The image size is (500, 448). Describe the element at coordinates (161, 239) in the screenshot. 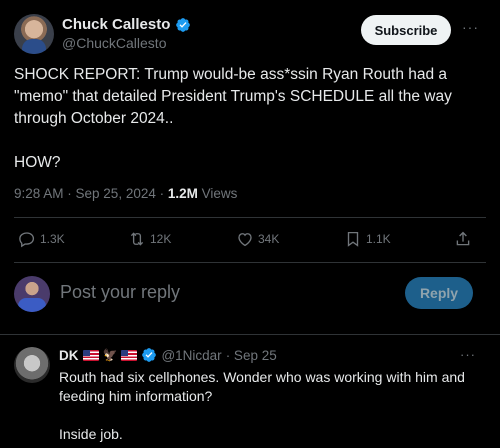

I see `repost-count: 12K` at that location.